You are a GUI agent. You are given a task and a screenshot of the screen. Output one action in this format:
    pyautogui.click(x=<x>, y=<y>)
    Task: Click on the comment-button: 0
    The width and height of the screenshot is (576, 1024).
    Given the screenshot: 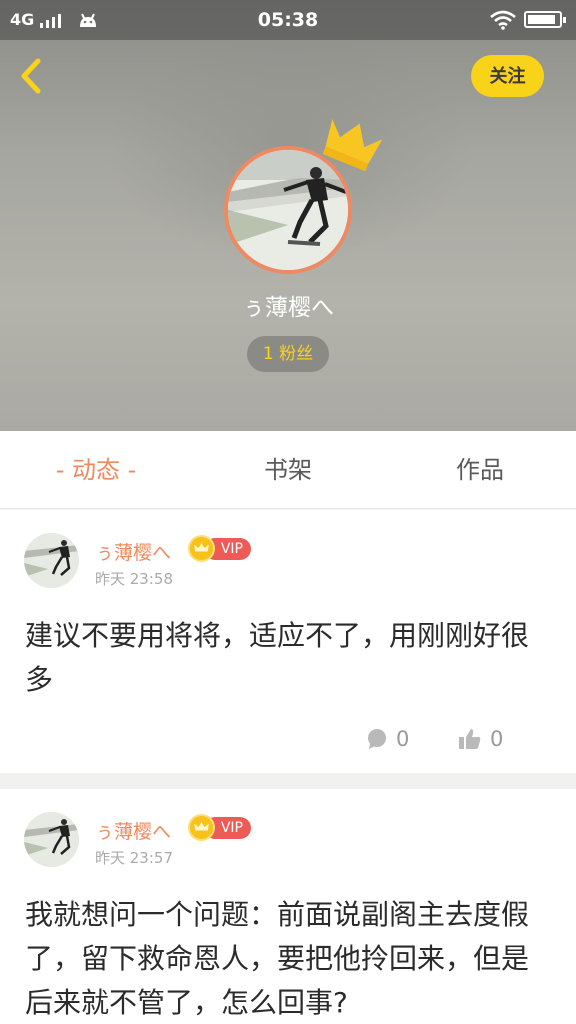 What is the action you would take?
    pyautogui.click(x=387, y=739)
    